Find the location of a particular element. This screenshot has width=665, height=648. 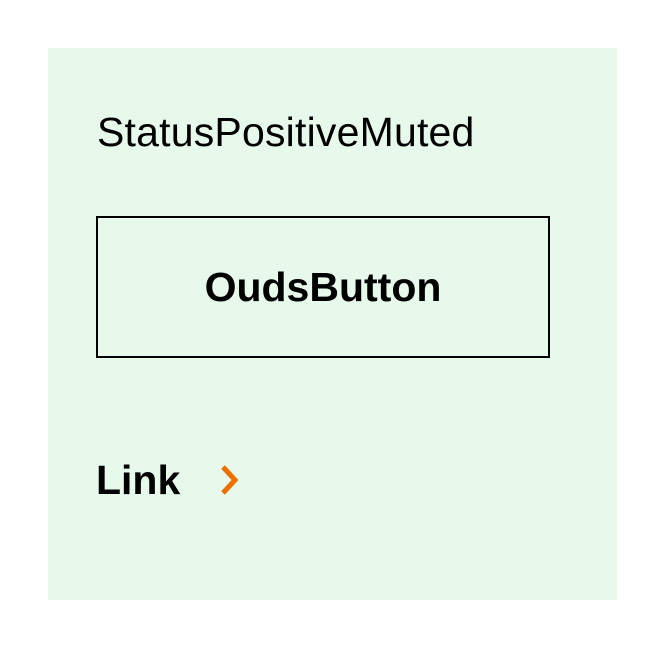

panel-title: StatusPositiveMuted is located at coordinates (286, 132).